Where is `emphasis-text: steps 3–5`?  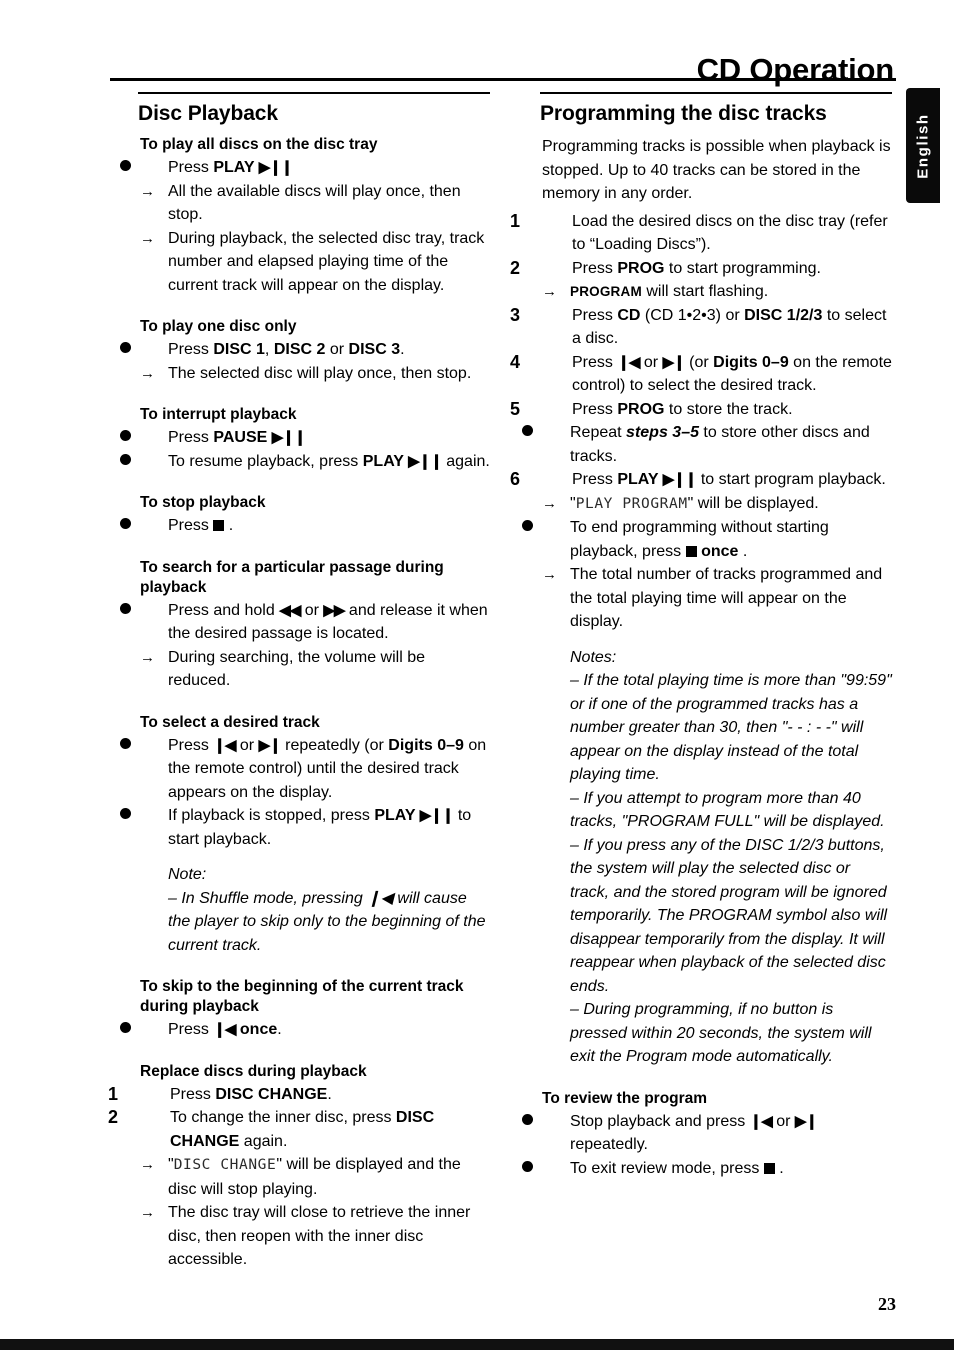 emphasis-text: steps 3–5 is located at coordinates (662, 432).